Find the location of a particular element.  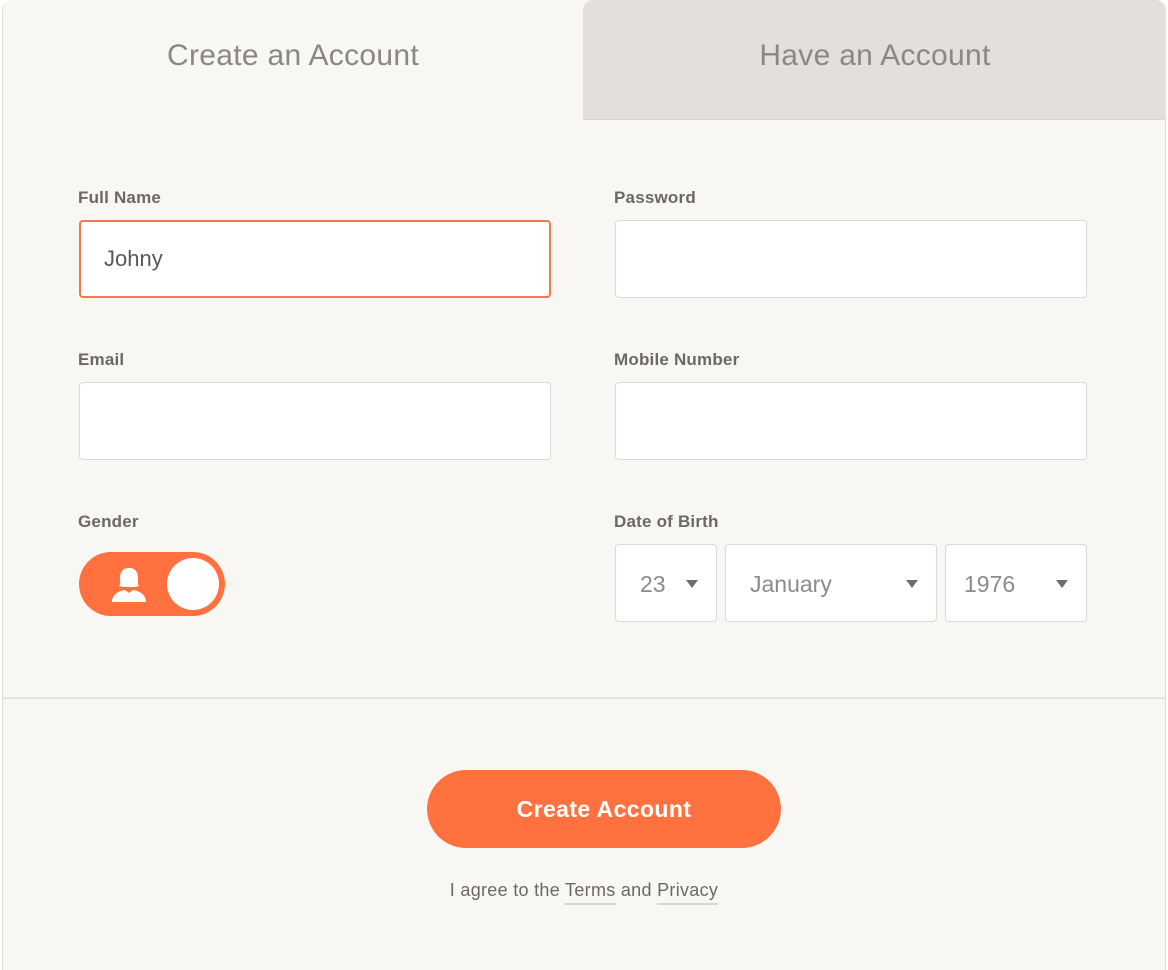

email-input is located at coordinates (315, 421).